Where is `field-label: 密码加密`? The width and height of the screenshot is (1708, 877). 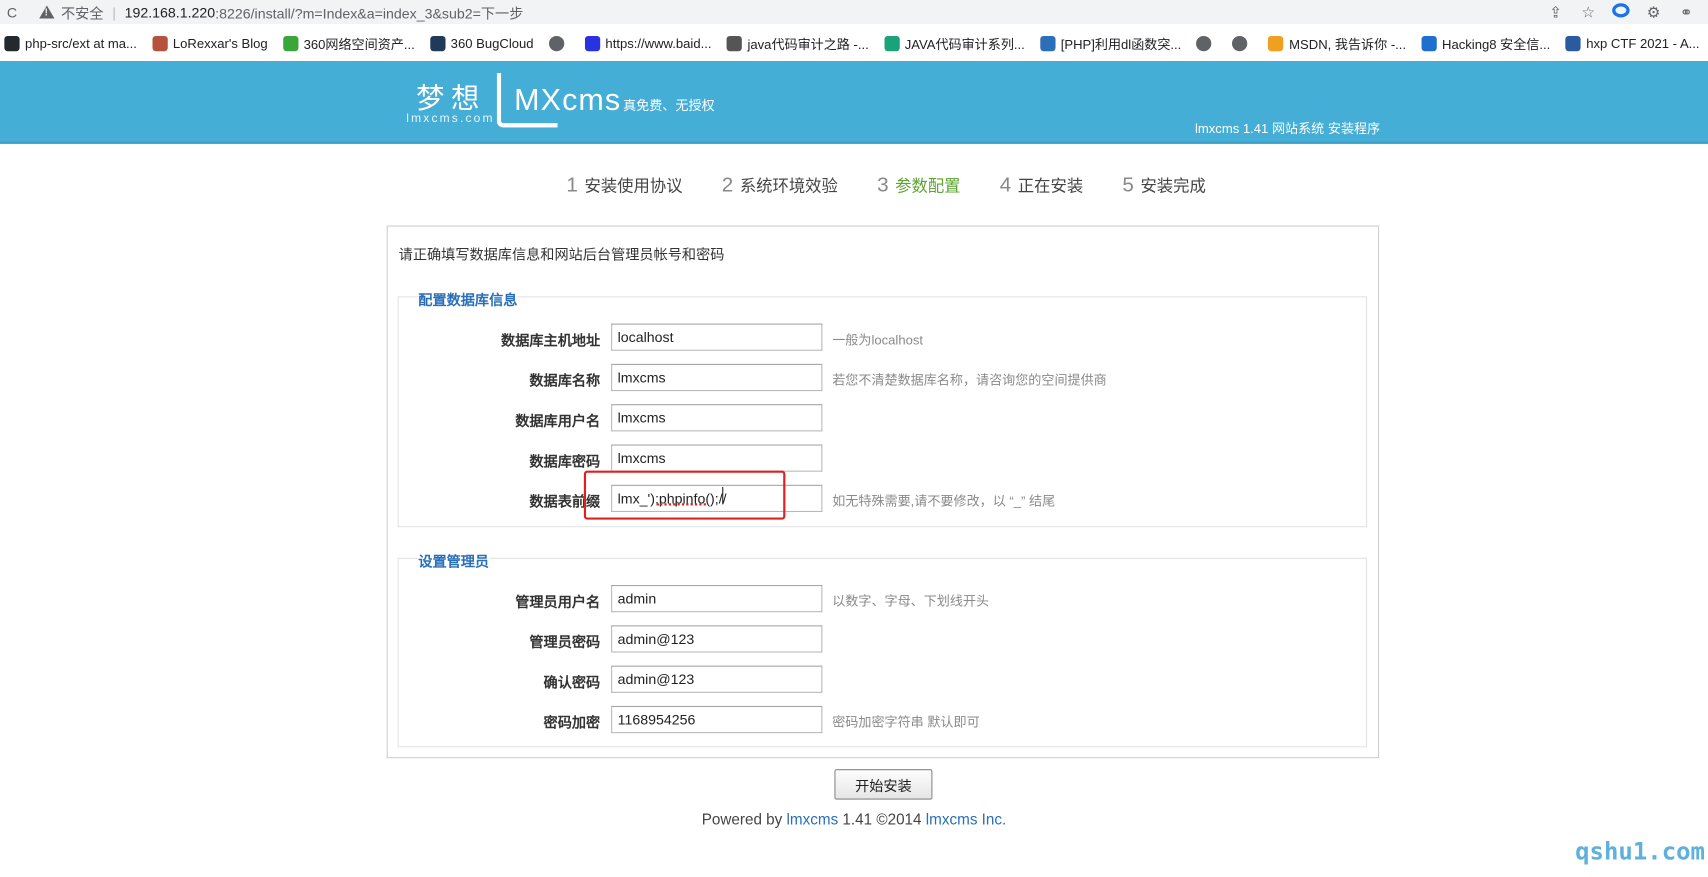
field-label: 密码加密 is located at coordinates (572, 722).